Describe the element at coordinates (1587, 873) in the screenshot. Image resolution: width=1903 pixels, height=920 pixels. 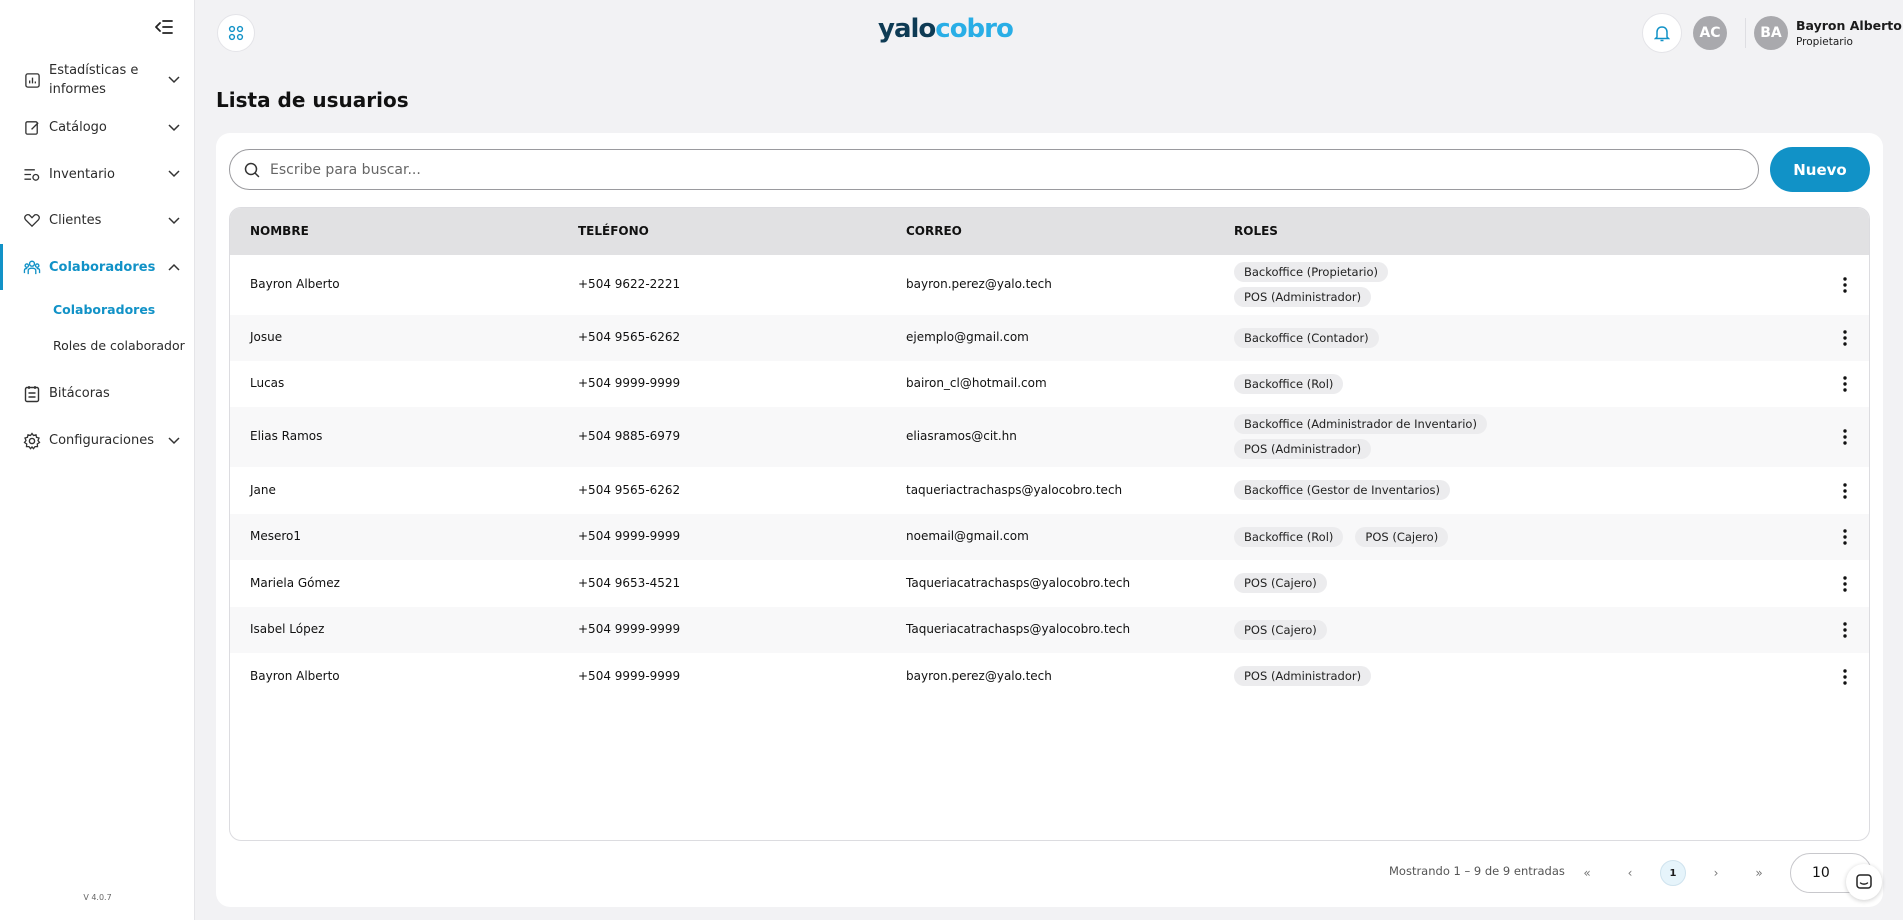
I see `first-page-icon: «` at that location.